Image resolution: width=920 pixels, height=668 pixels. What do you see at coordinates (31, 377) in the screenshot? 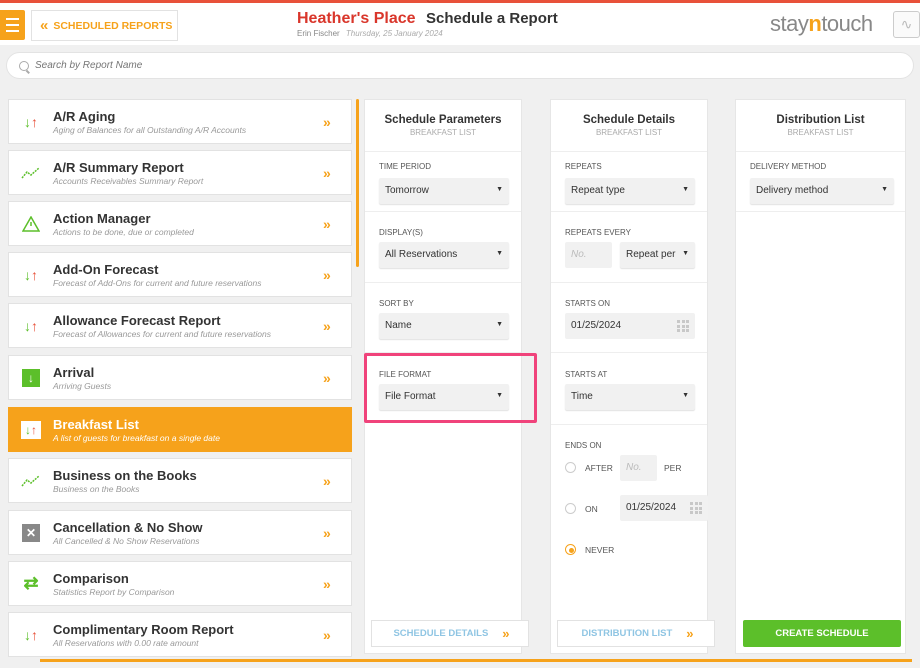
I see `arrival-icon: ↓` at bounding box center [31, 377].